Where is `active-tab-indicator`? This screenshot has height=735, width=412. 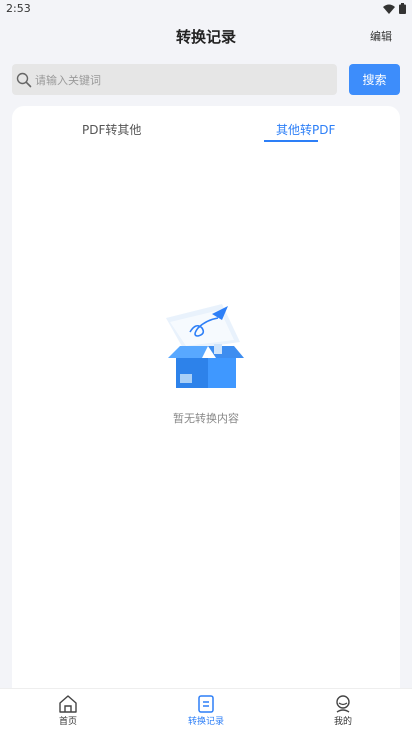
active-tab-indicator is located at coordinates (291, 141).